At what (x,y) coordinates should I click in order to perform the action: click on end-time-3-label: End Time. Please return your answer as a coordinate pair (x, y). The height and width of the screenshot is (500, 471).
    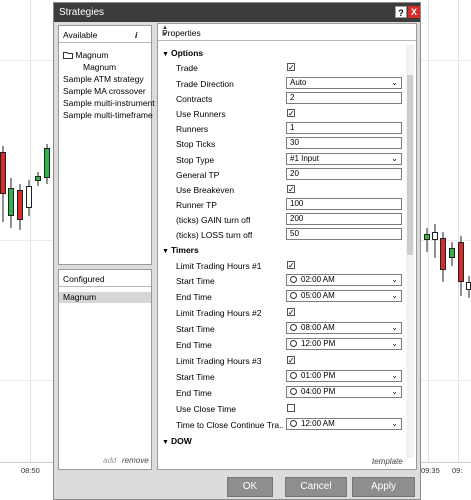
    Looking at the image, I should click on (194, 393).